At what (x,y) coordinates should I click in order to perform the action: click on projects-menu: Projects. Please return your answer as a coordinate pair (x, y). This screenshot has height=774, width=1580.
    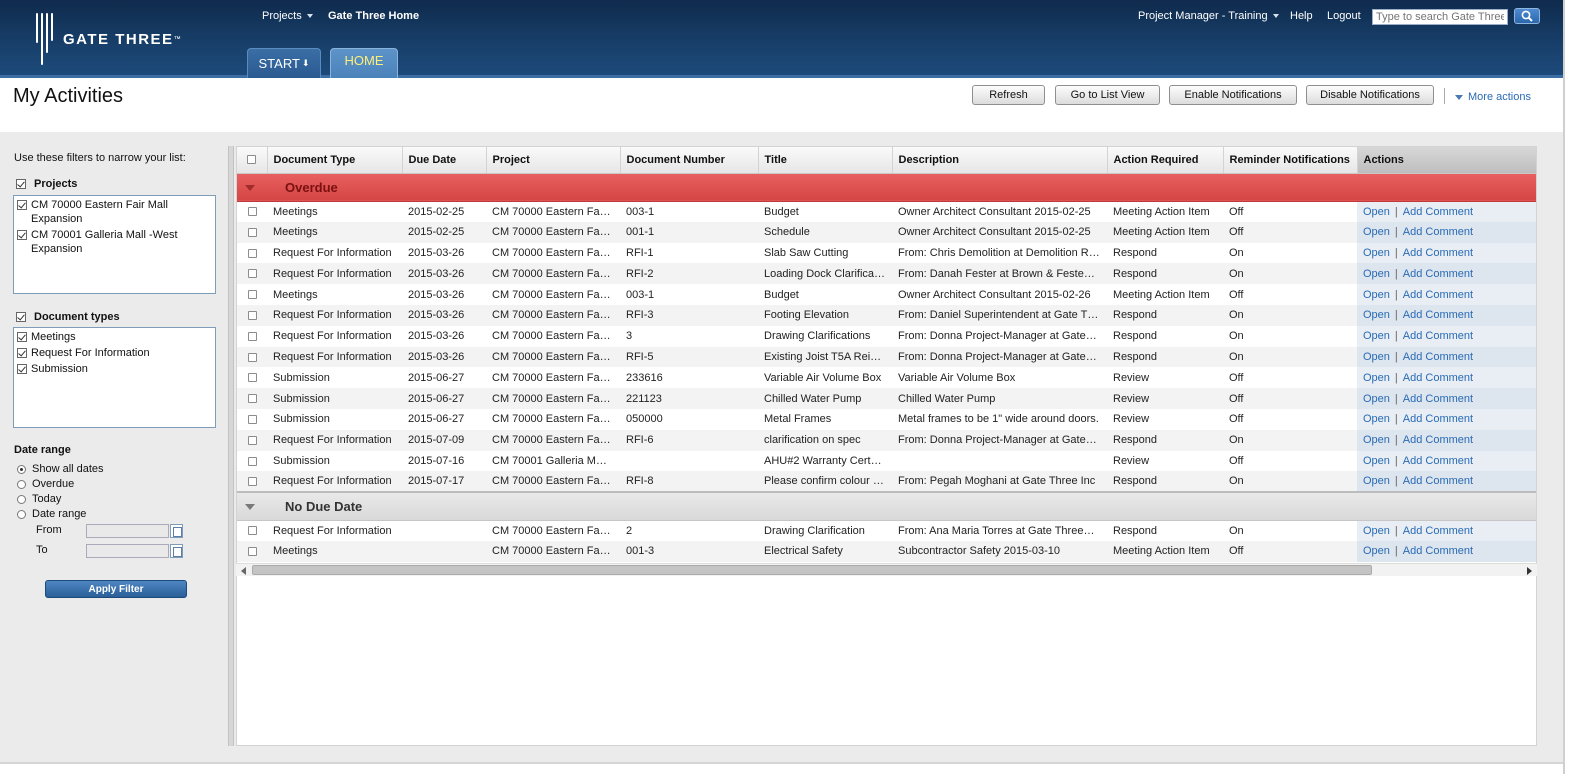
    Looking at the image, I should click on (287, 16).